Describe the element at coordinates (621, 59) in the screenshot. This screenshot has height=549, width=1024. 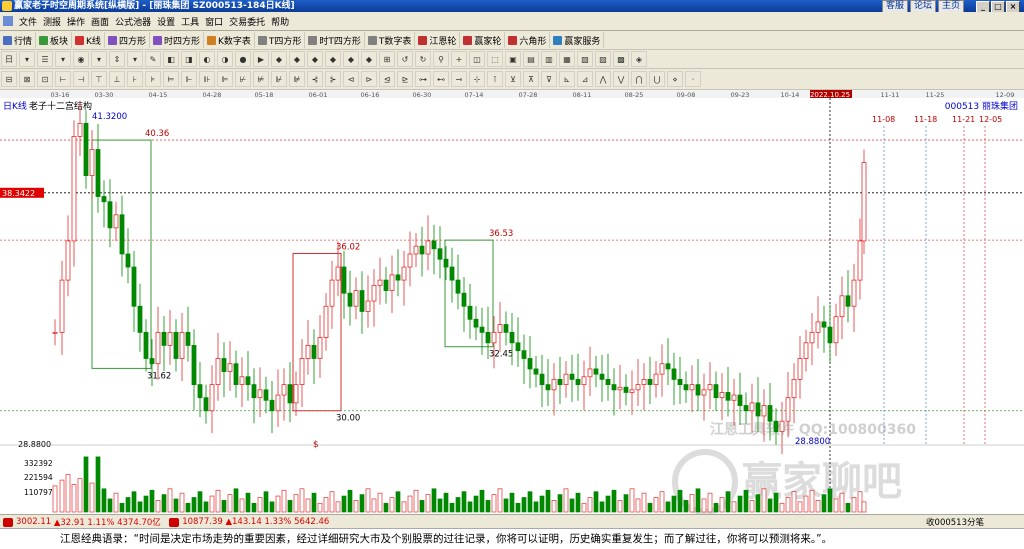
I see `toolbar2-tool-icon-34: ▩` at that location.